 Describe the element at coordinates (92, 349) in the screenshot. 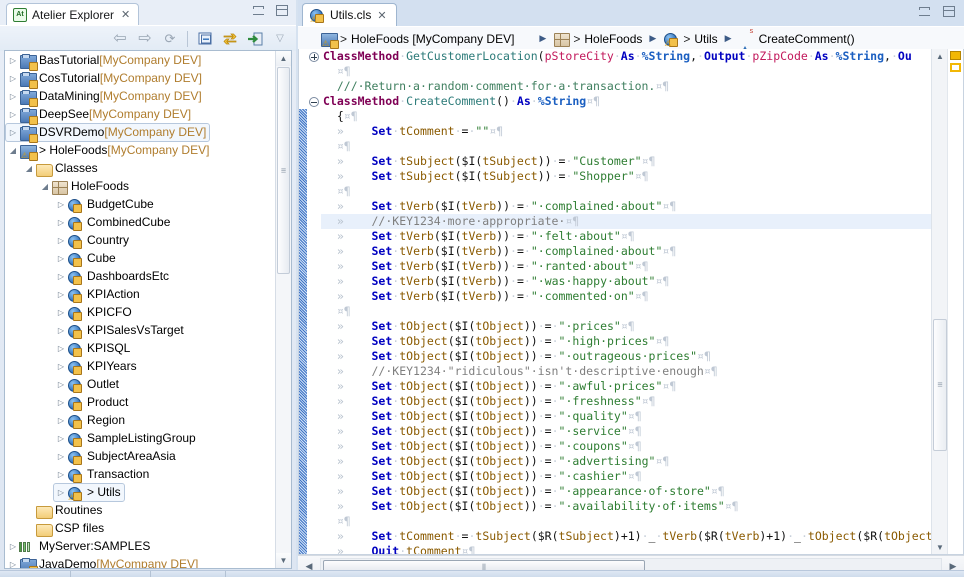

I see `tree-item-content: ▷ KPISQL` at that location.